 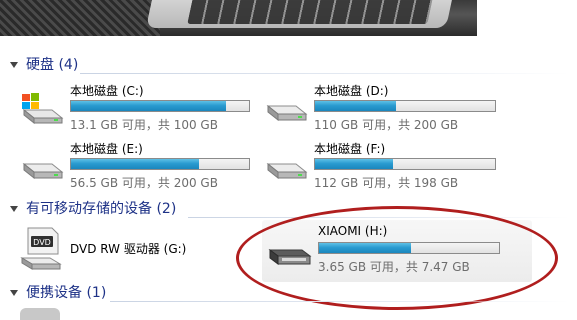 I want to click on section-header-portable: 便携设备 (1), so click(x=290, y=292).